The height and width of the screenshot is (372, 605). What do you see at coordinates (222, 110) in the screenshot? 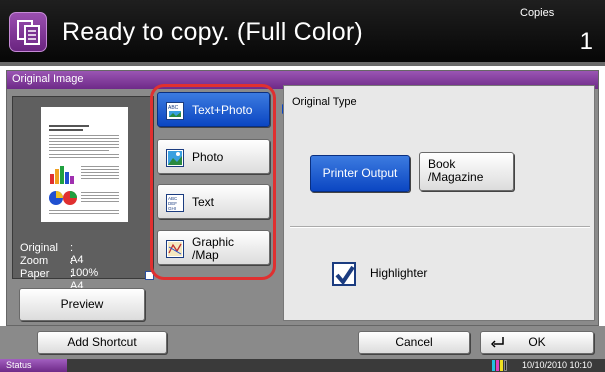
I see `type-label: Text+Photo` at bounding box center [222, 110].